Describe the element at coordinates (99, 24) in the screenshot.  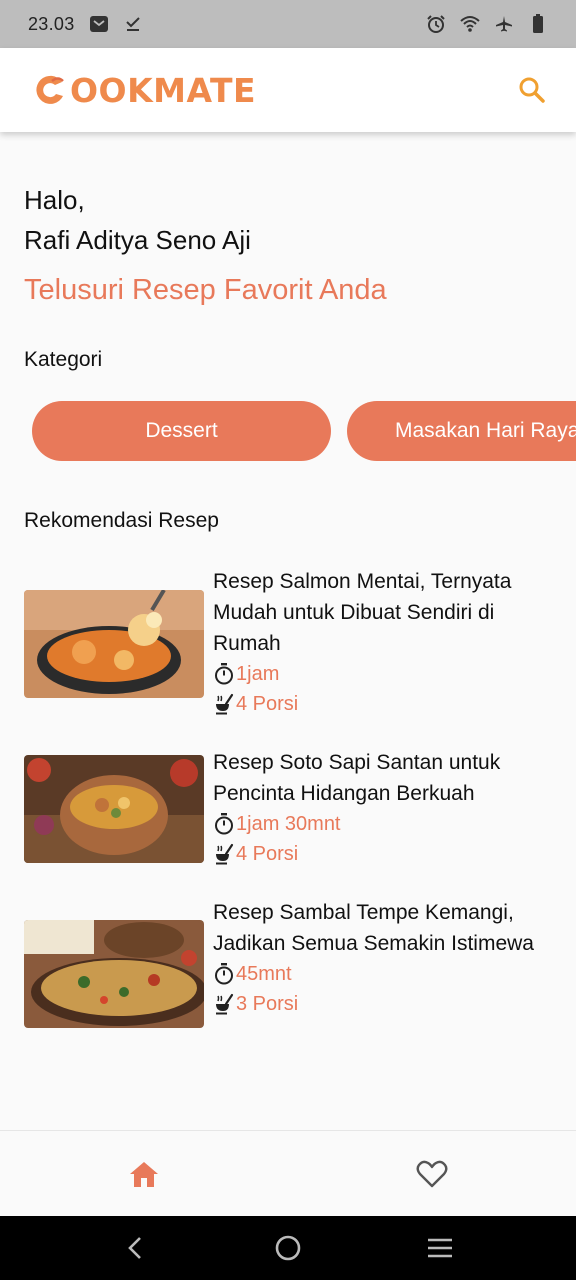
I see `mail-icon` at that location.